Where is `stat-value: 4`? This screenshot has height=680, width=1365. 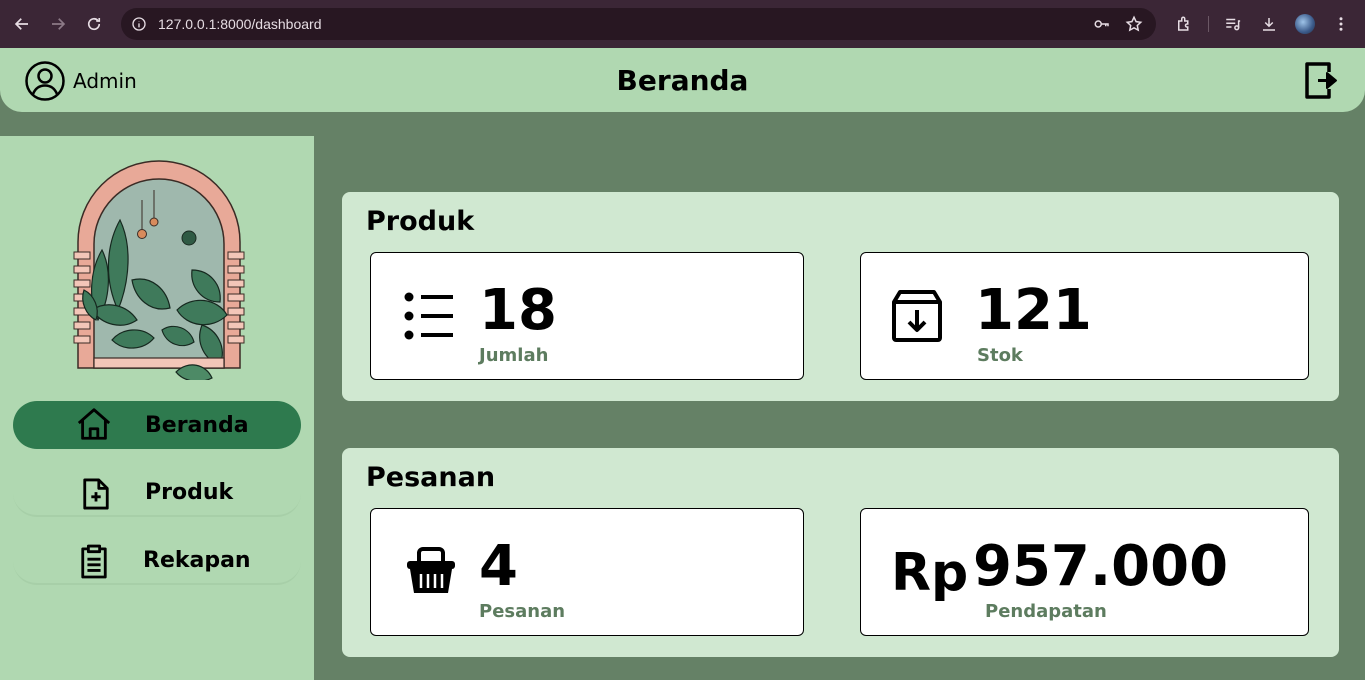 stat-value: 4 is located at coordinates (498, 566).